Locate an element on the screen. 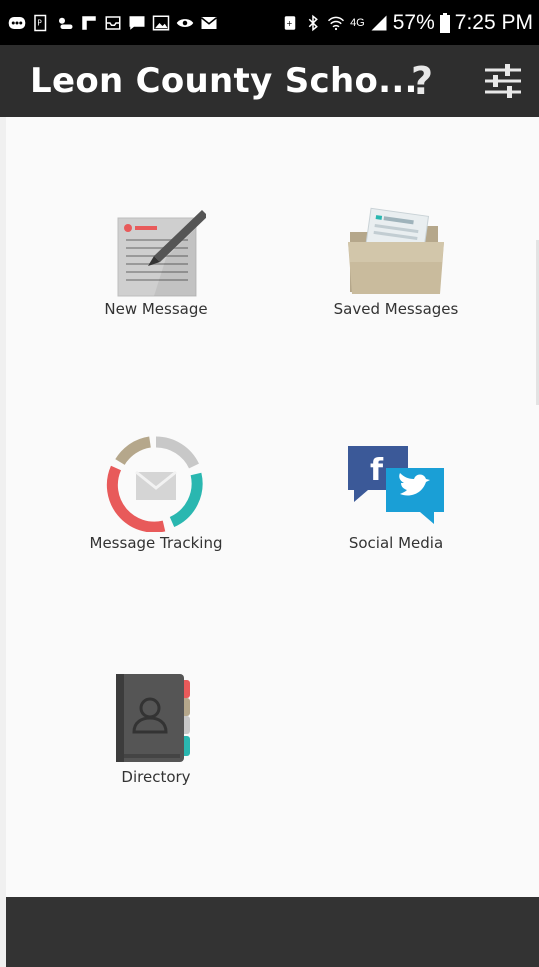 This screenshot has height=967, width=539. tile-message-tracking: Message Tracking is located at coordinates (156, 501).